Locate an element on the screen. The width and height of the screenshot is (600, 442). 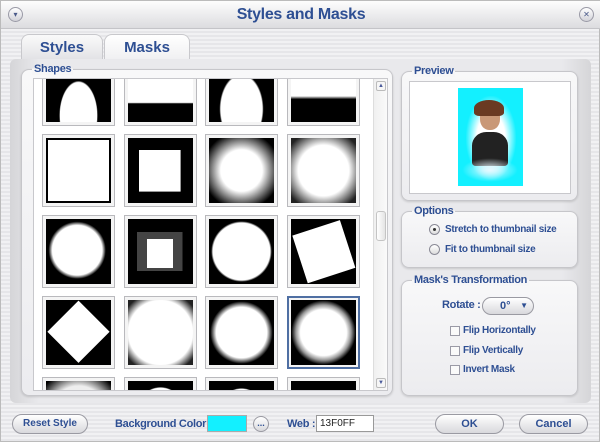
flip-vertical-checkbox is located at coordinates (455, 351).